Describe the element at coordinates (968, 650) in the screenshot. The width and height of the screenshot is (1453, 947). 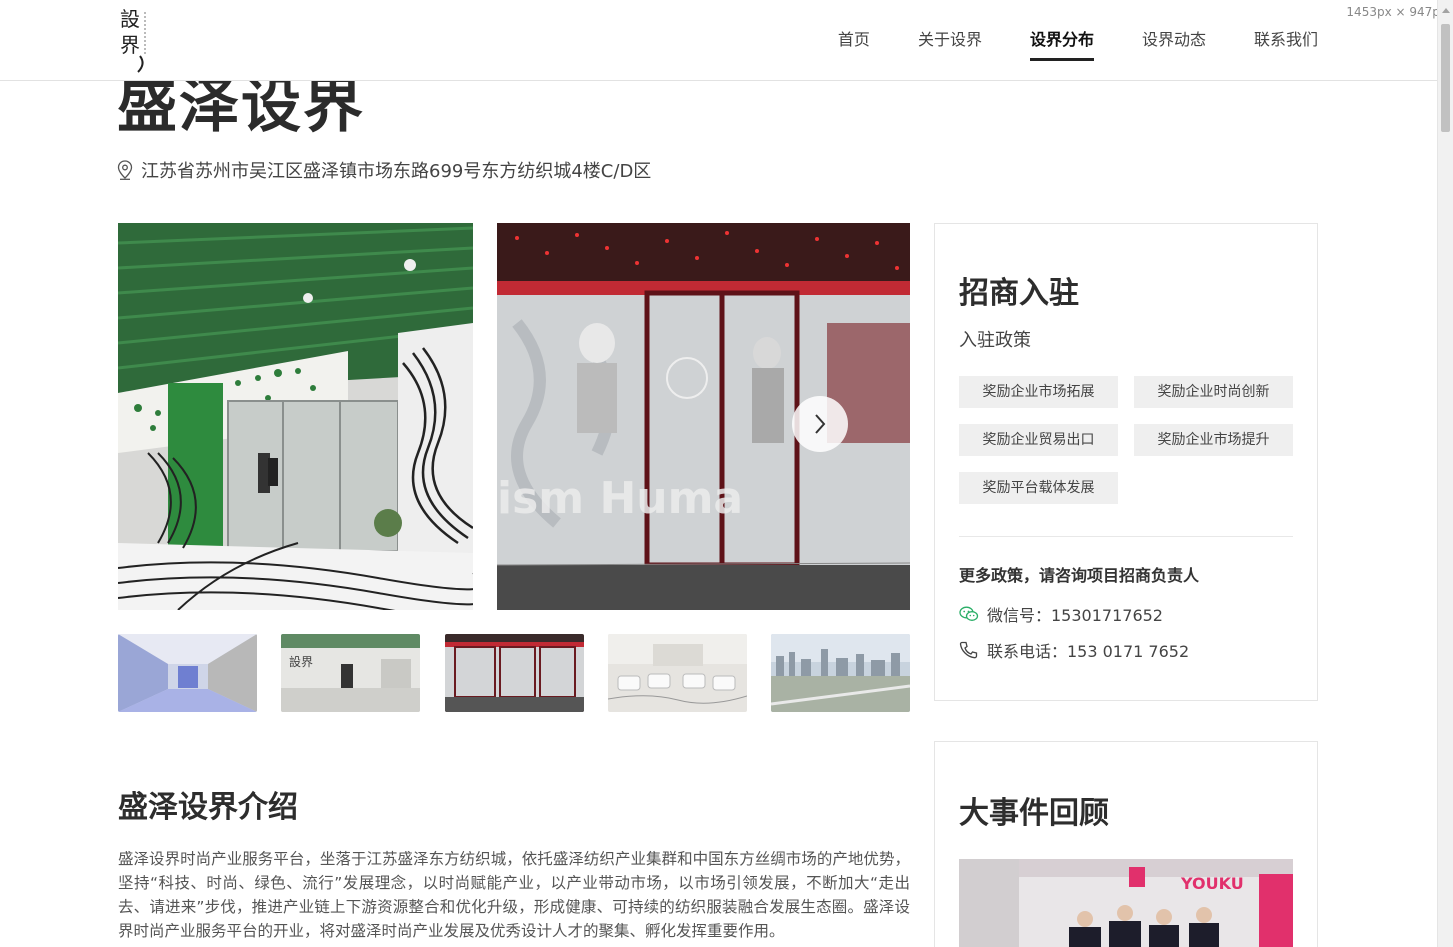
I see `phone-icon` at that location.